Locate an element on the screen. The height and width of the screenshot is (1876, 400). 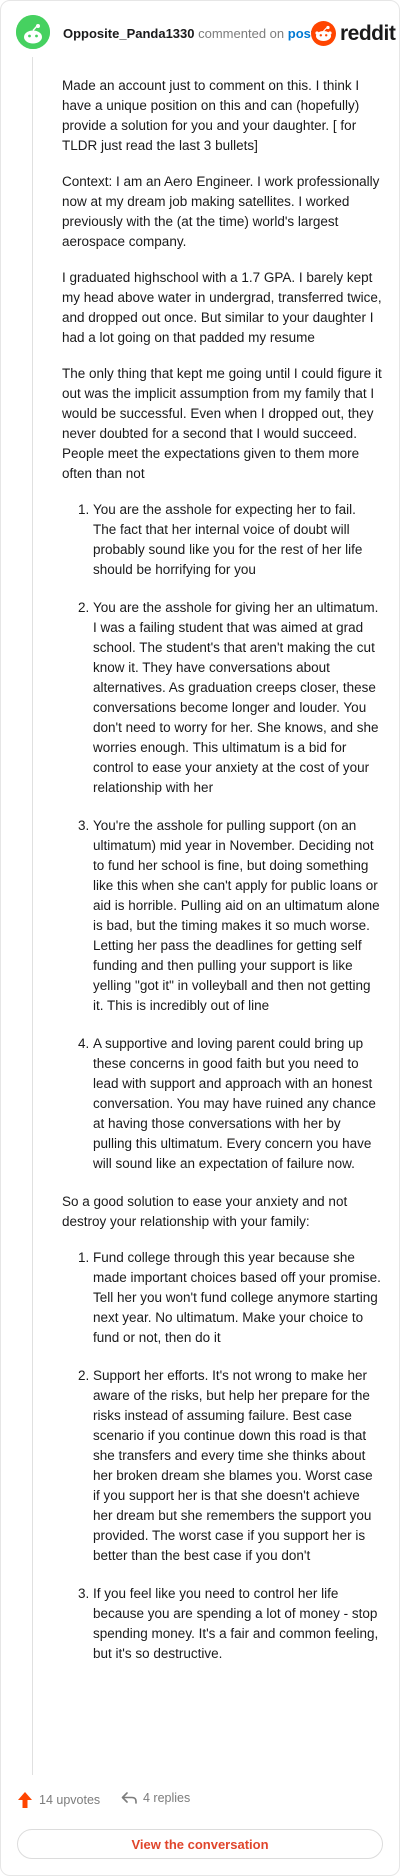
action-text: commented on is located at coordinates (241, 33).